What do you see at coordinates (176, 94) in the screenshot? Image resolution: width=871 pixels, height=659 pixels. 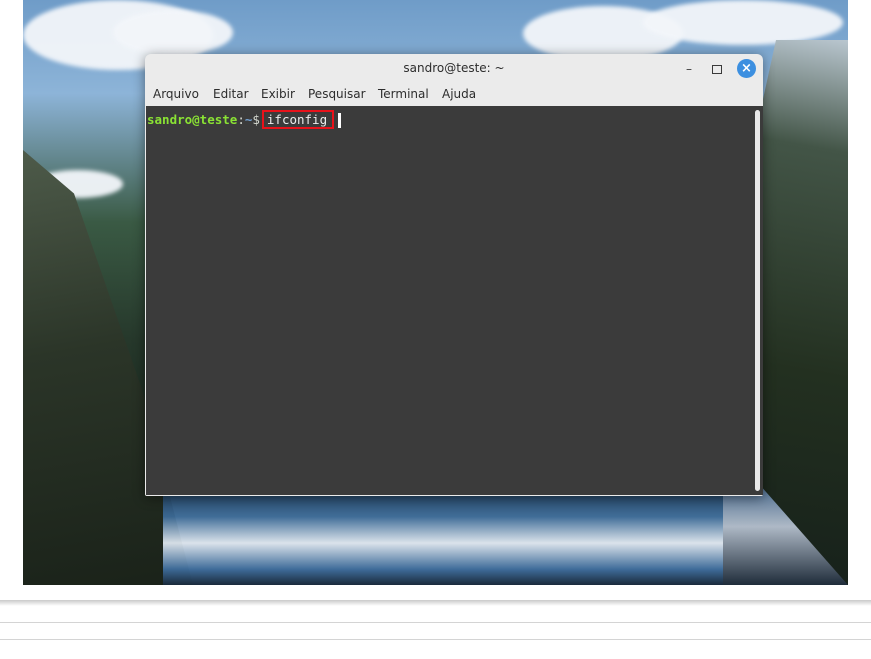 I see `menu-arquivo: Arquivo` at bounding box center [176, 94].